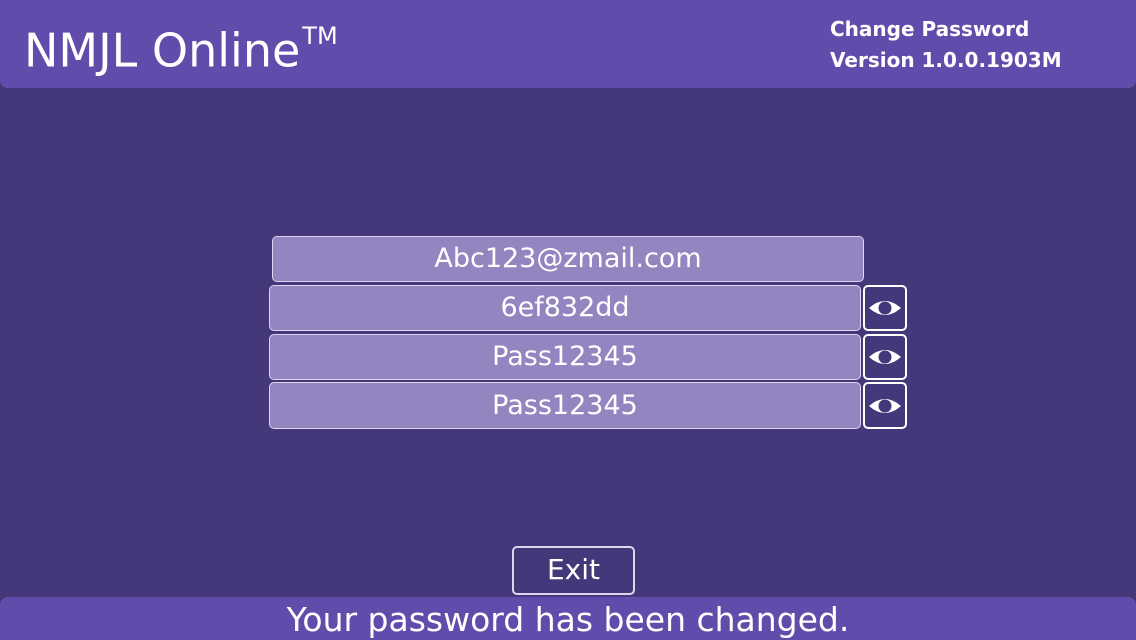 Image resolution: width=1136 pixels, height=640 pixels. What do you see at coordinates (565, 357) in the screenshot?
I see `new-password-field: Pass12345` at bounding box center [565, 357].